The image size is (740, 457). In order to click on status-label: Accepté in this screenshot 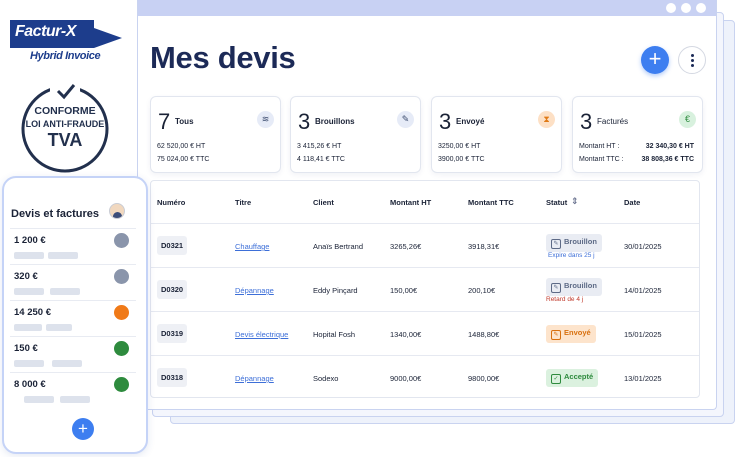, I will do `click(579, 376)`.